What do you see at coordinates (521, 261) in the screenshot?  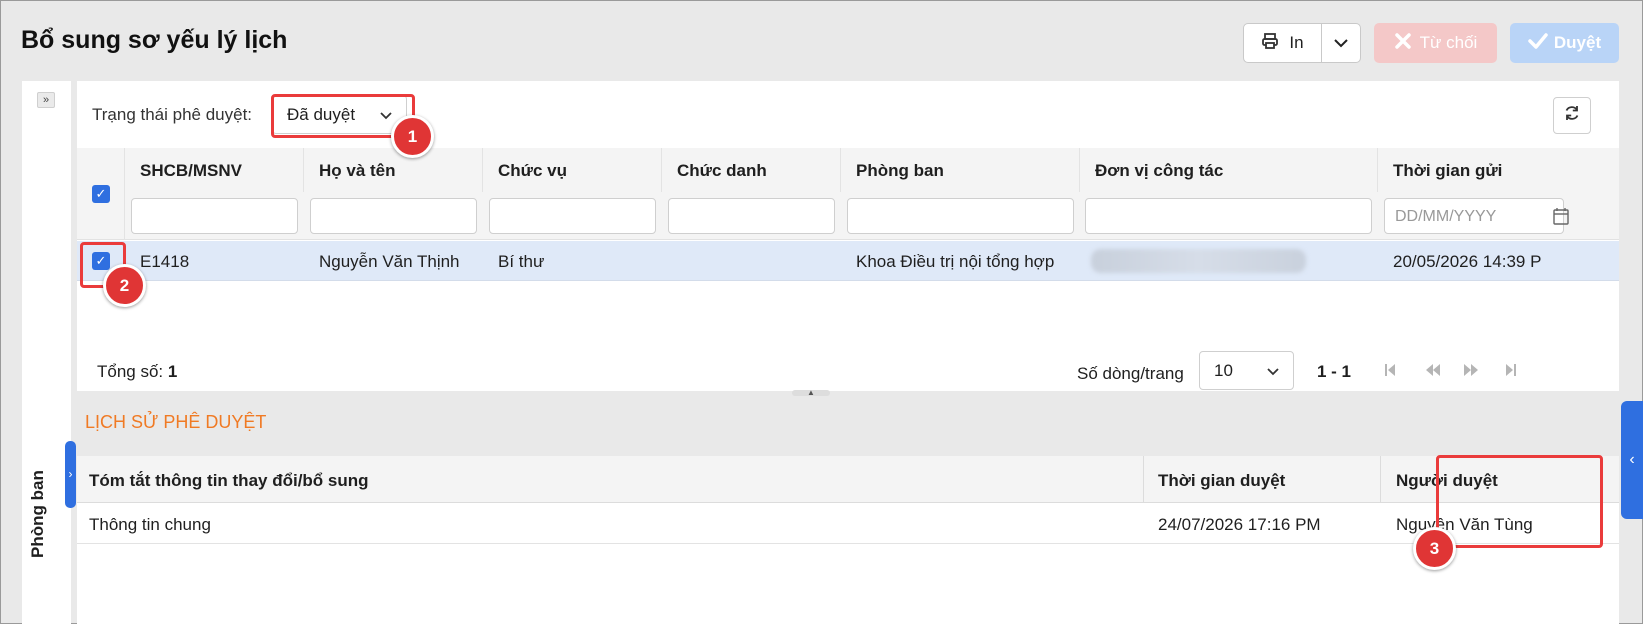 I see `cell-position: Bí thư` at bounding box center [521, 261].